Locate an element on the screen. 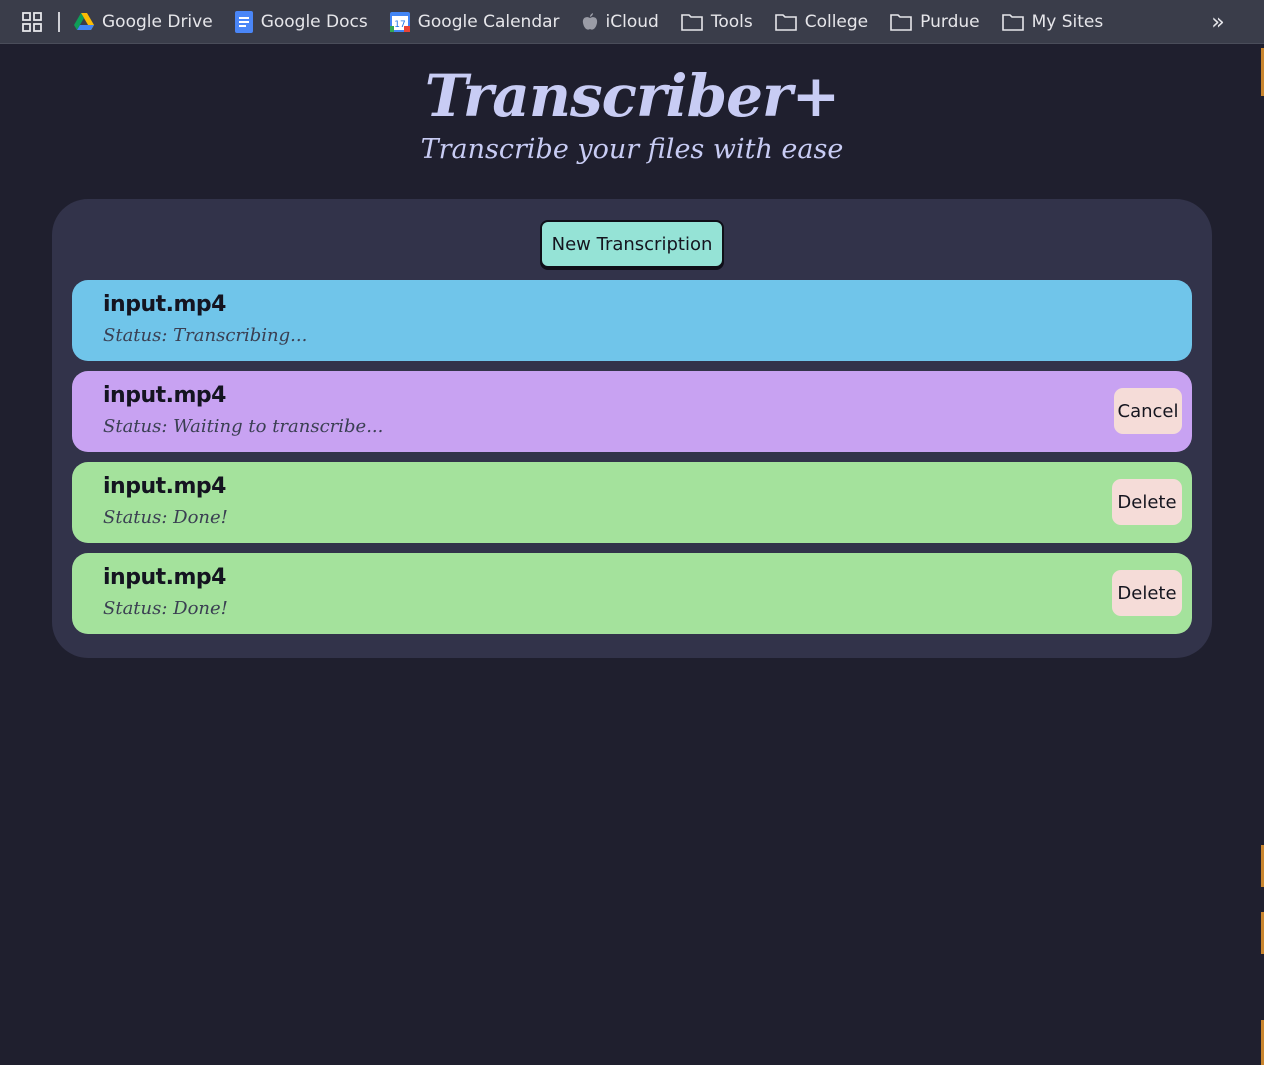  bookmark-purdue: Purdue is located at coordinates (935, 21).